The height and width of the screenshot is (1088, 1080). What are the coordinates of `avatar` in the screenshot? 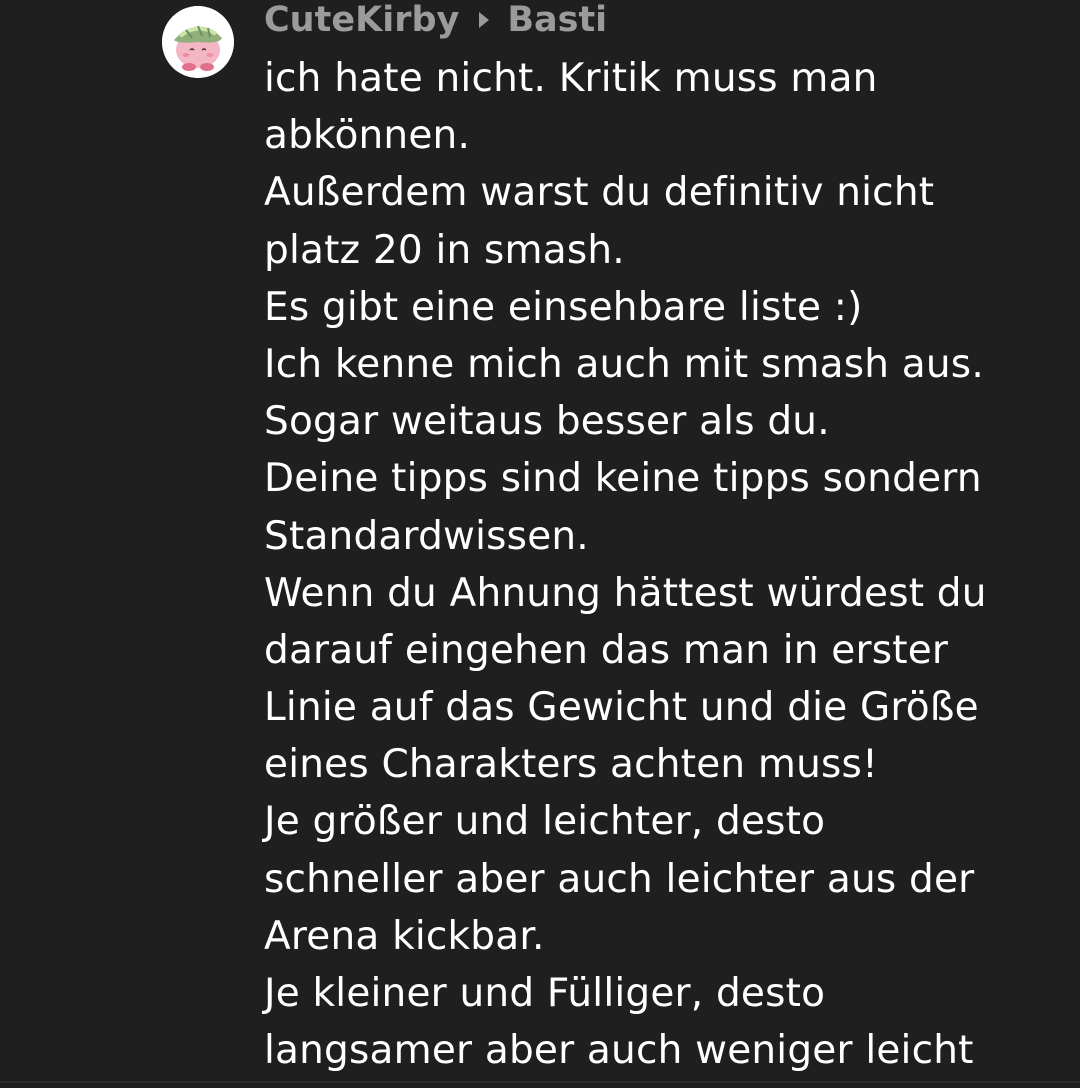 It's located at (198, 42).